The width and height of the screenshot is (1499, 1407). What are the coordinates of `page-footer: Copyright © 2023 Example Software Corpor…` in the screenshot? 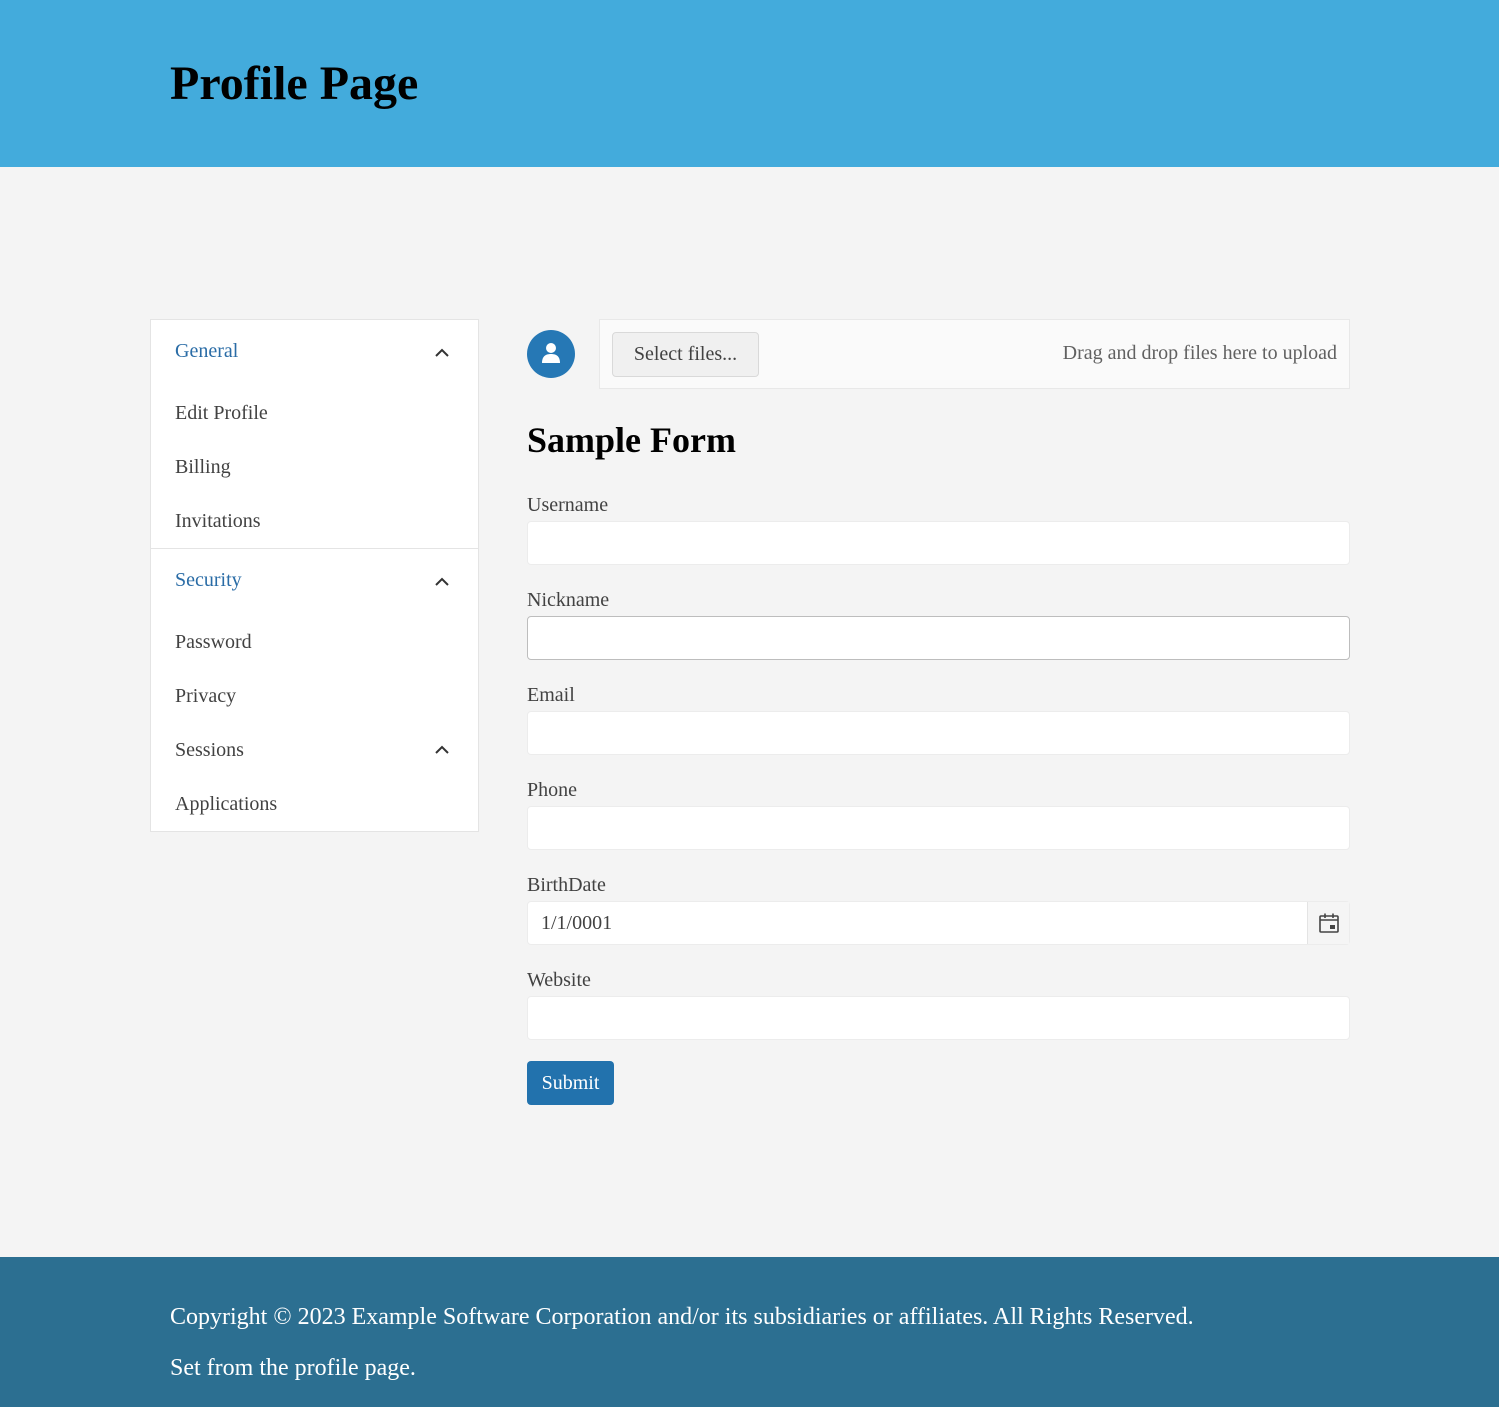 It's located at (749, 1332).